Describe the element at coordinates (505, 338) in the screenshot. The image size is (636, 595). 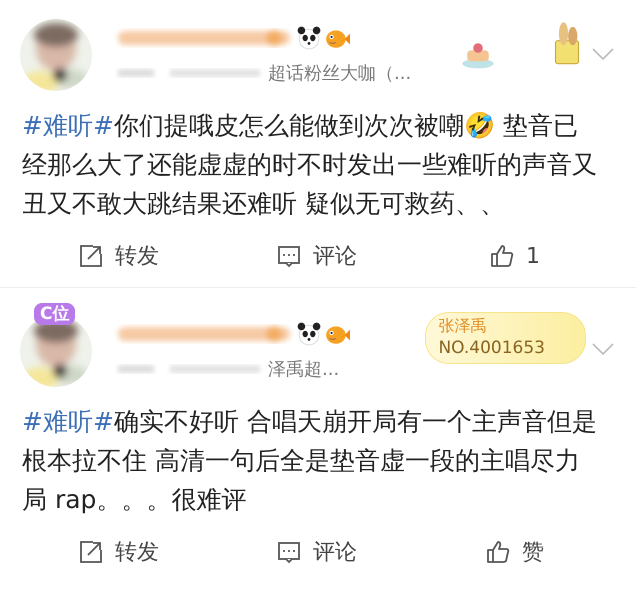
I see `fan-badge: 张泽禹 NO.4001653` at that location.